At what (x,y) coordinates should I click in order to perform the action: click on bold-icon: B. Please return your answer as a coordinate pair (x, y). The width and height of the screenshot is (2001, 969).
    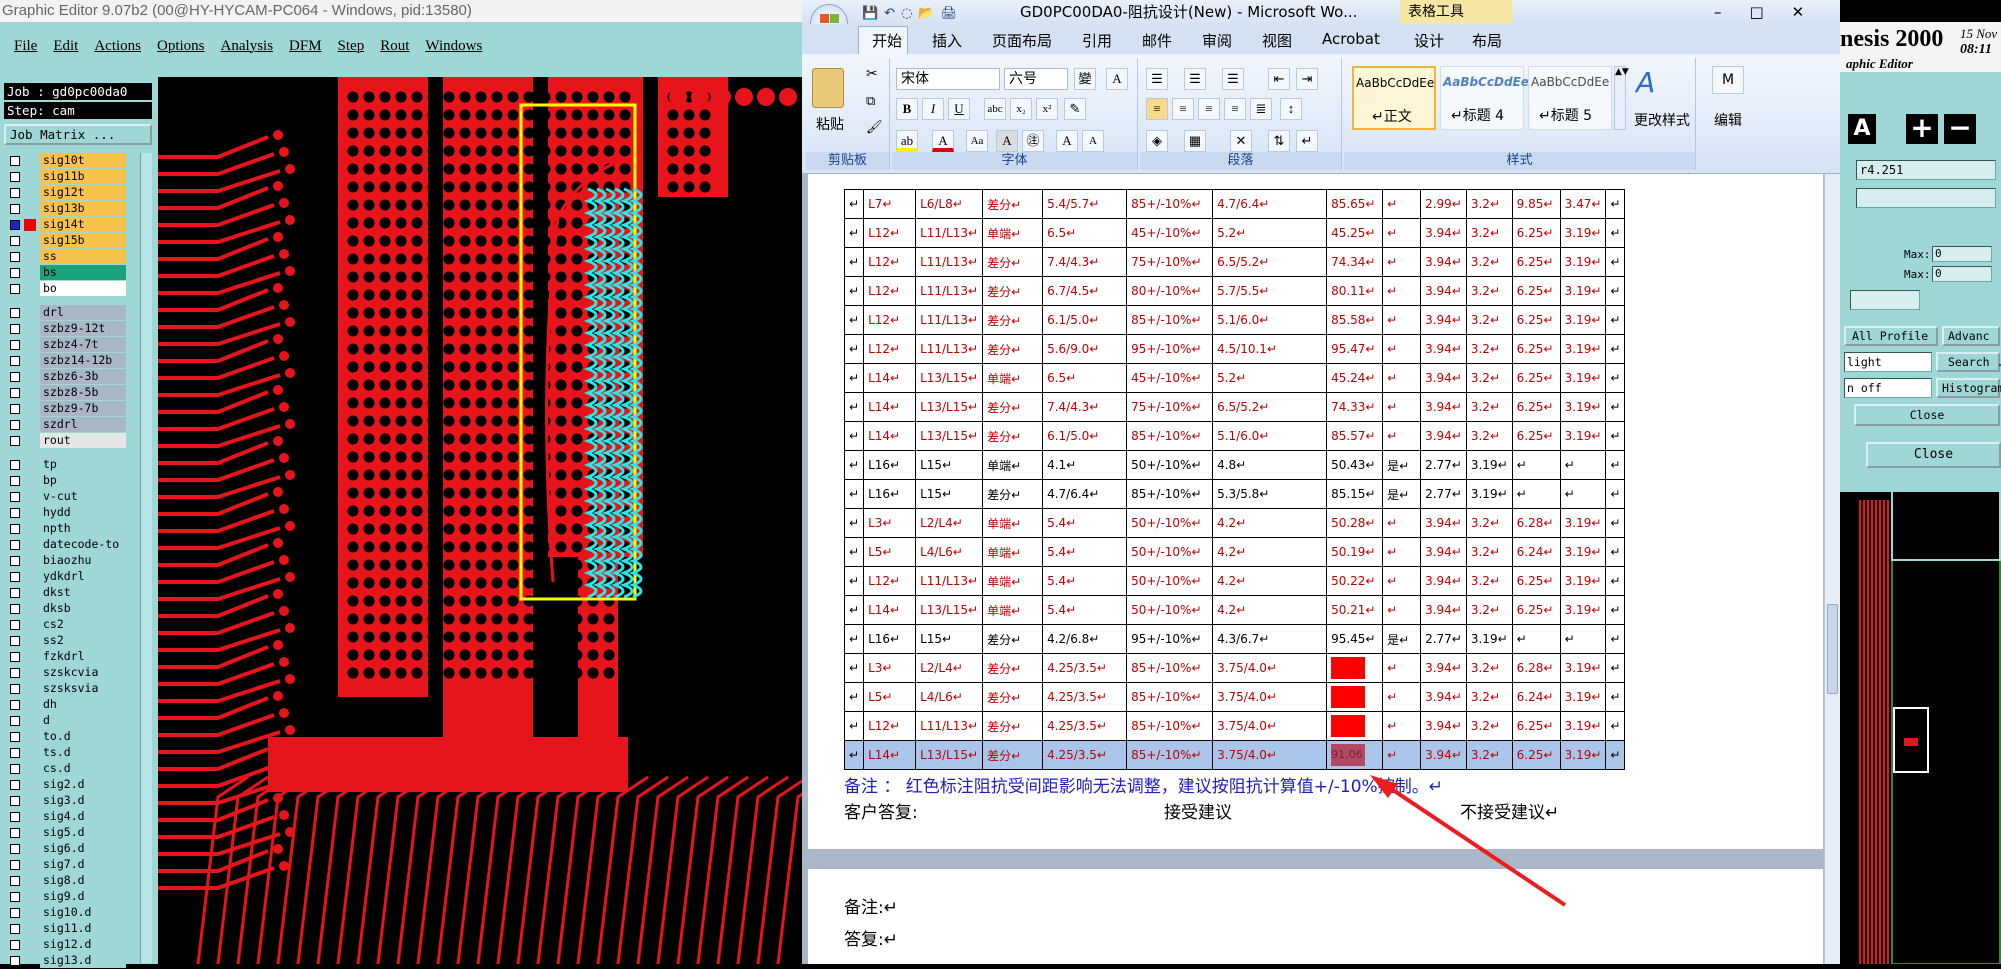
    Looking at the image, I should click on (907, 109).